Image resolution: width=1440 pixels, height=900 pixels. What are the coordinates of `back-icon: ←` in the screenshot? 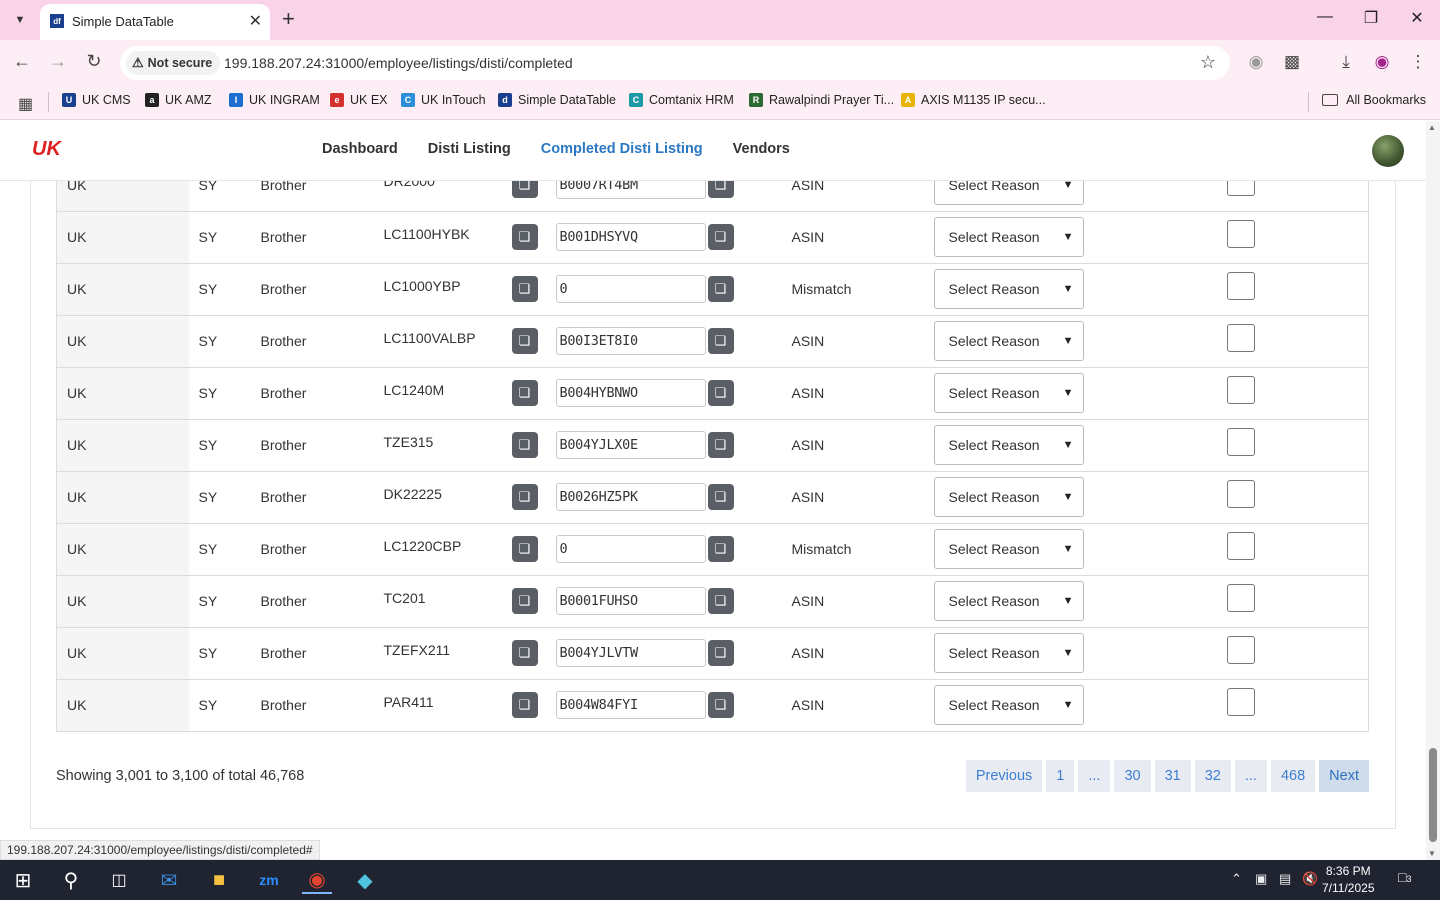 It's located at (22, 61).